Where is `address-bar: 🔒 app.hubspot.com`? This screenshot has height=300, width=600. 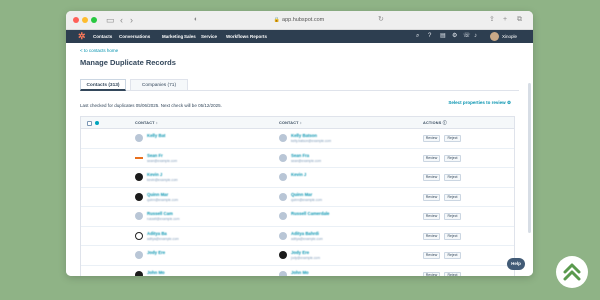
address-bar: 🔒 app.hubspot.com is located at coordinates (299, 20).